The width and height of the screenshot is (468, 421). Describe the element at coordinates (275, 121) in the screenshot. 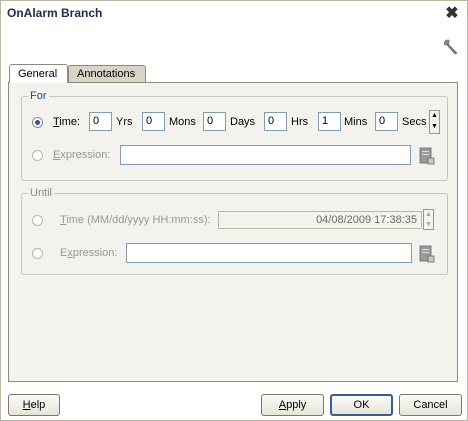

I see `hours-input: 0` at that location.